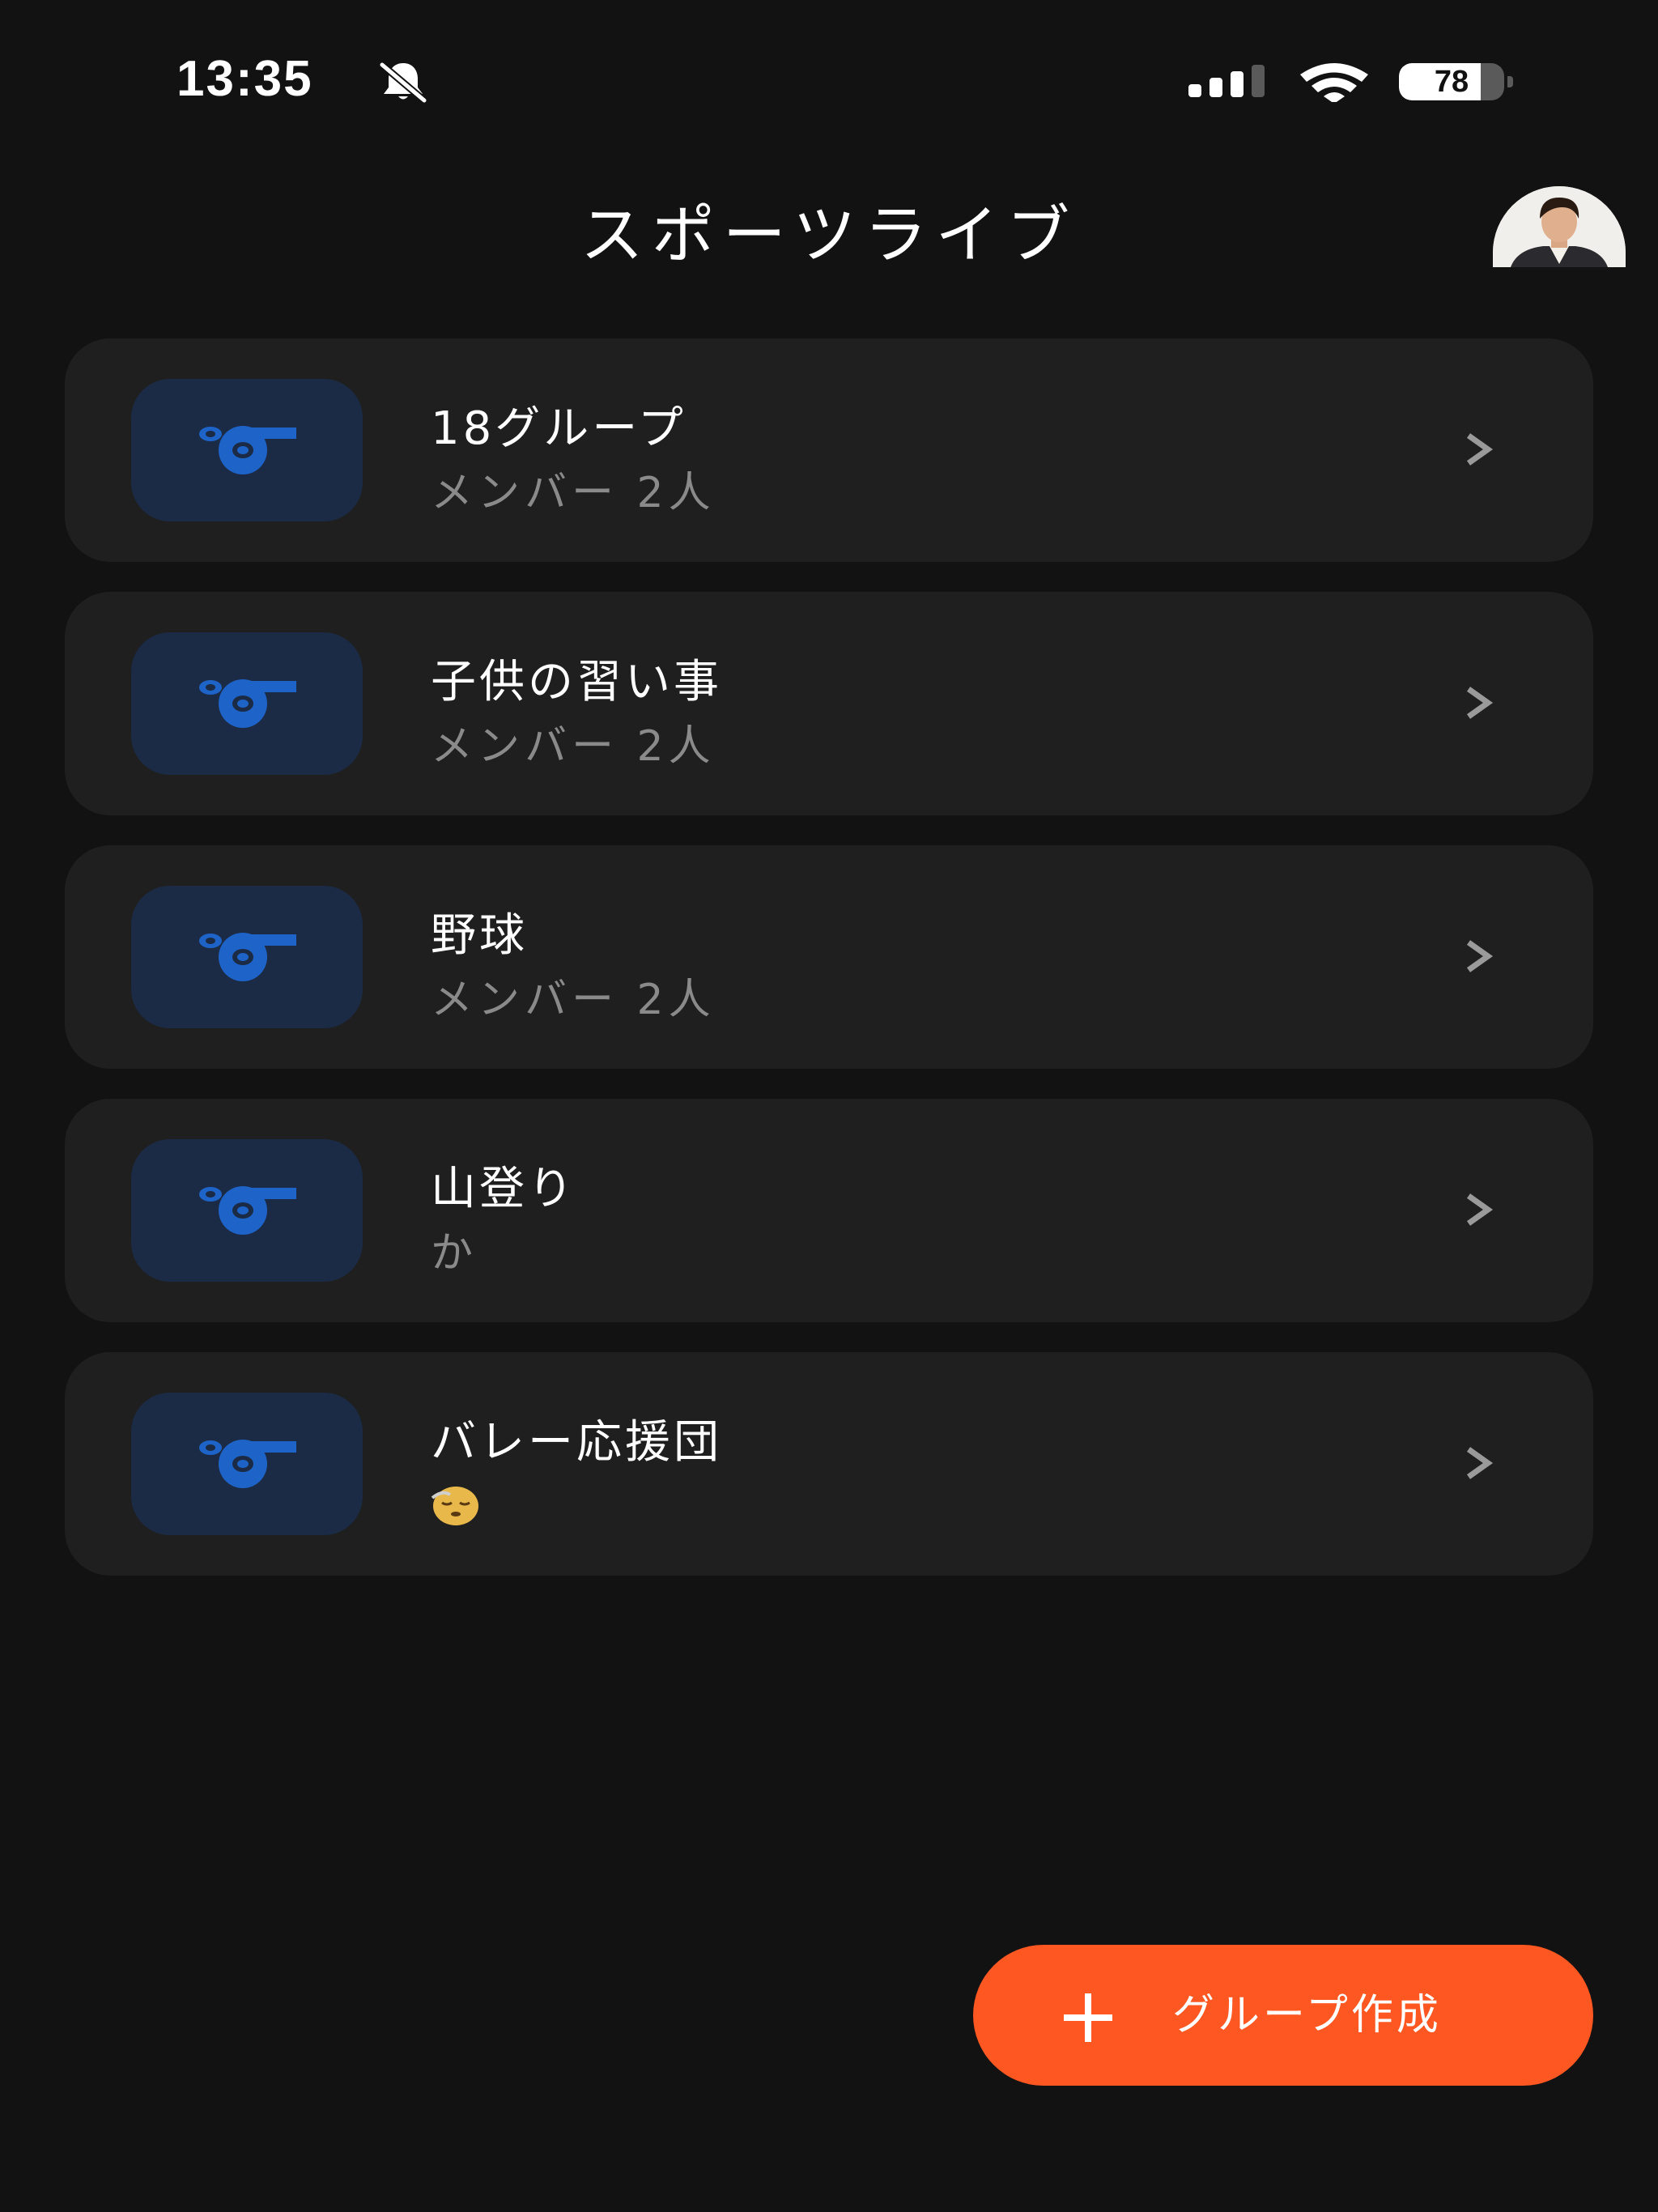 The width and height of the screenshot is (1658, 2212). Describe the element at coordinates (829, 236) in the screenshot. I see `page-title: スポーツライブ` at that location.